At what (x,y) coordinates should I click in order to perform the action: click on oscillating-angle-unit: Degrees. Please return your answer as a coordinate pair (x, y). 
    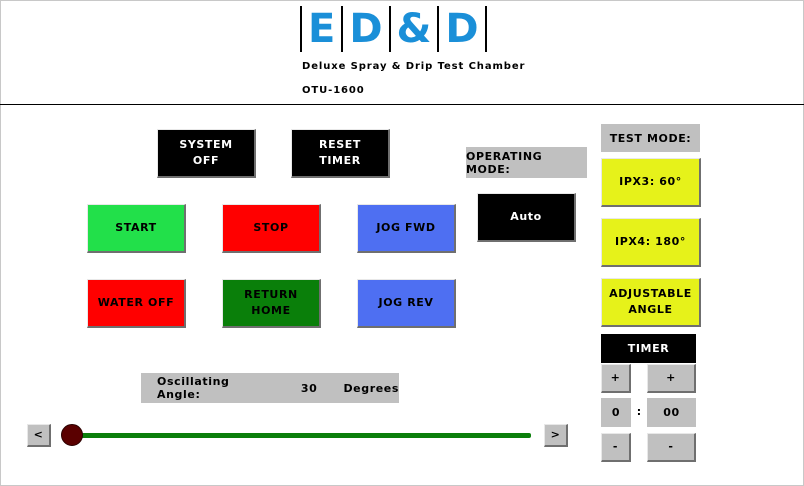
    Looking at the image, I should click on (371, 388).